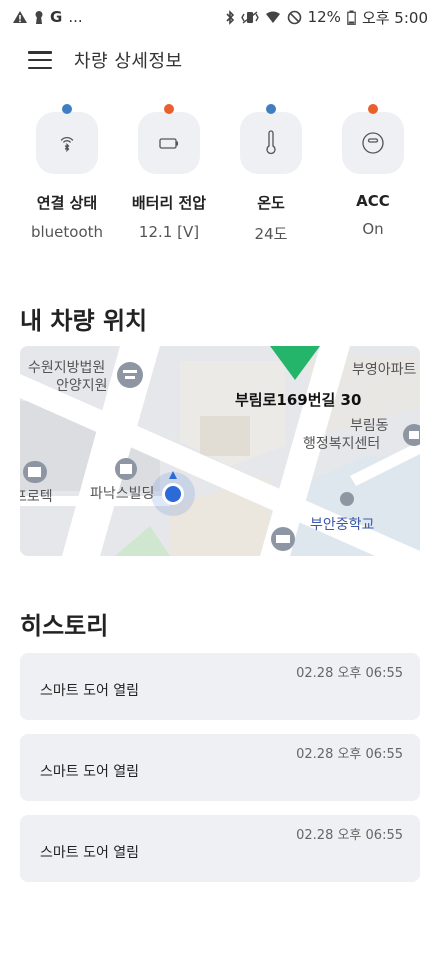  Describe the element at coordinates (169, 109) in the screenshot. I see `battery-indicator-dot` at that location.